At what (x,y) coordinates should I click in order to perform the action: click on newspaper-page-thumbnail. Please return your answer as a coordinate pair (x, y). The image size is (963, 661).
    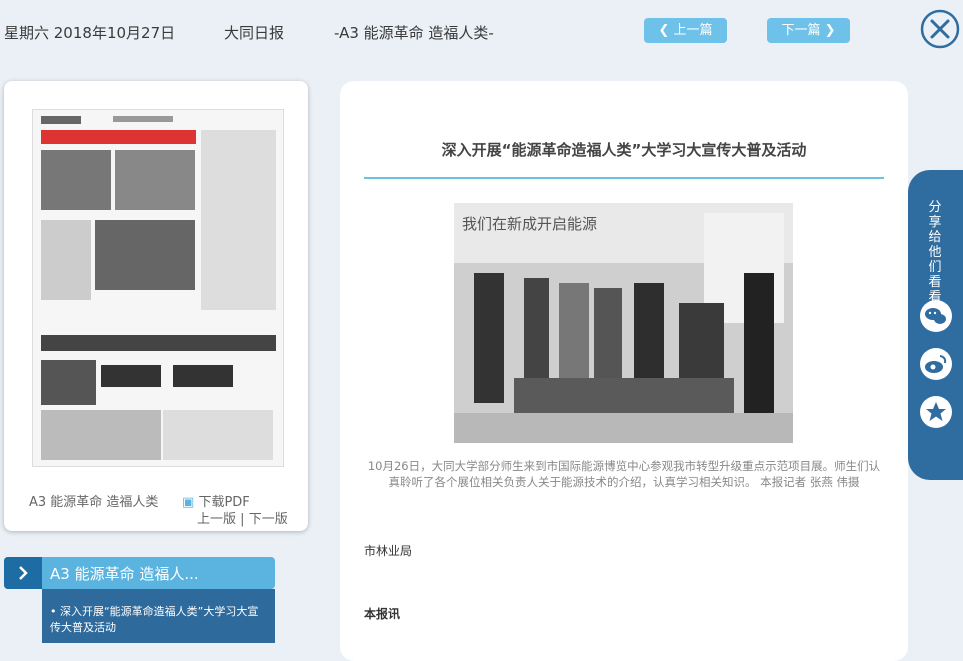
    Looking at the image, I should click on (158, 288).